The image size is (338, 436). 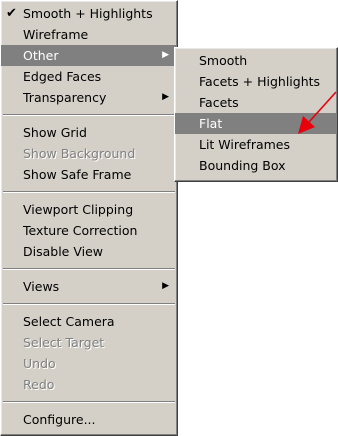 What do you see at coordinates (89, 13) in the screenshot?
I see `menu-item-smooth-highlights: ✔ Smooth + Highlights` at bounding box center [89, 13].